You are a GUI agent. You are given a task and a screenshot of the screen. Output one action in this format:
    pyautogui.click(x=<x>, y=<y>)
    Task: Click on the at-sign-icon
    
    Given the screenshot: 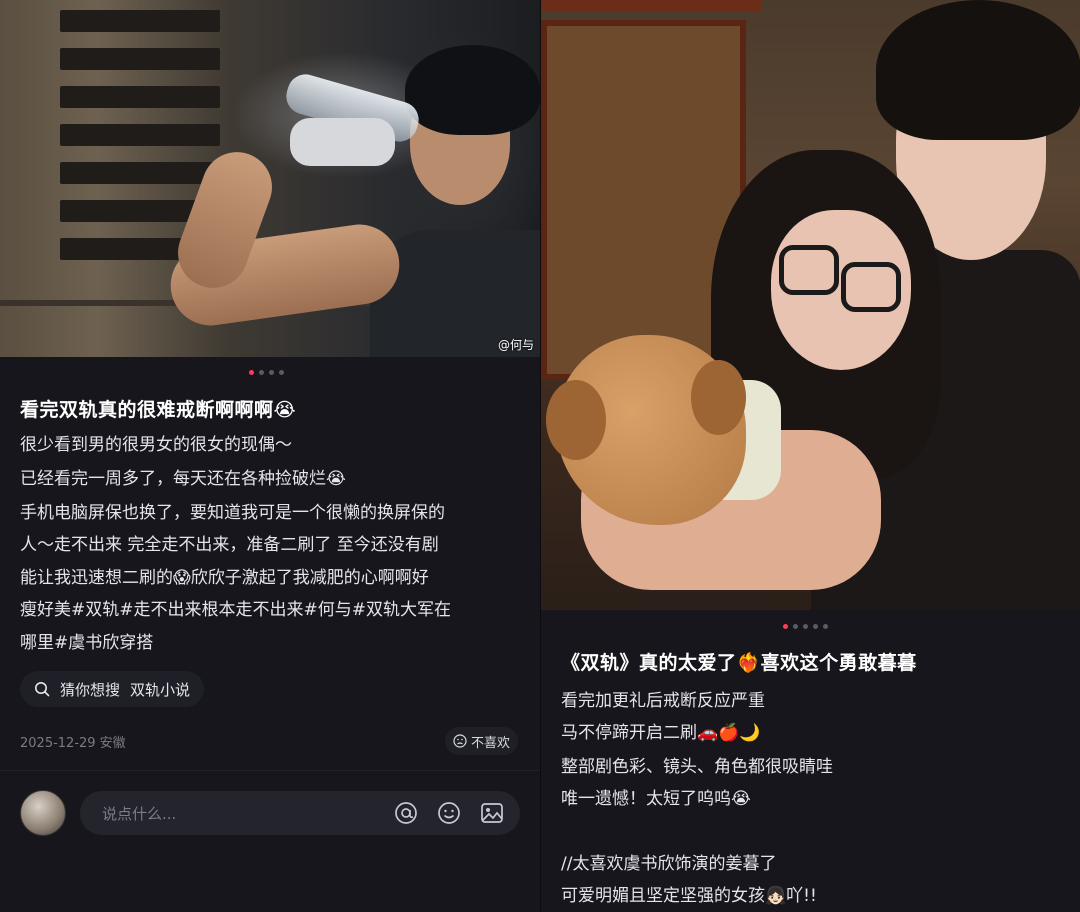 What is the action you would take?
    pyautogui.click(x=406, y=813)
    